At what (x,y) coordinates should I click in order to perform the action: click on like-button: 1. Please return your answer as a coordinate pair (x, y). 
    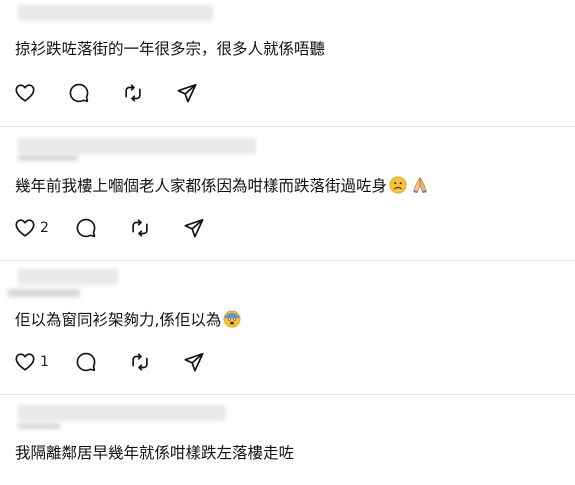
    Looking at the image, I should click on (31, 362).